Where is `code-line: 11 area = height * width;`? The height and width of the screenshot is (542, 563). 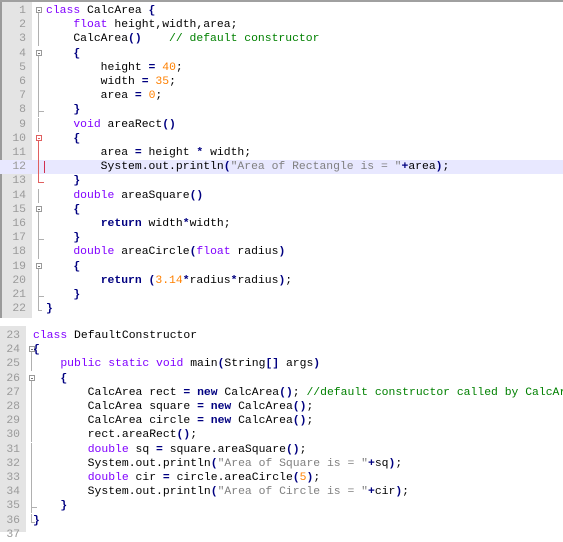
code-line: 11 area = height * width; is located at coordinates (281, 153).